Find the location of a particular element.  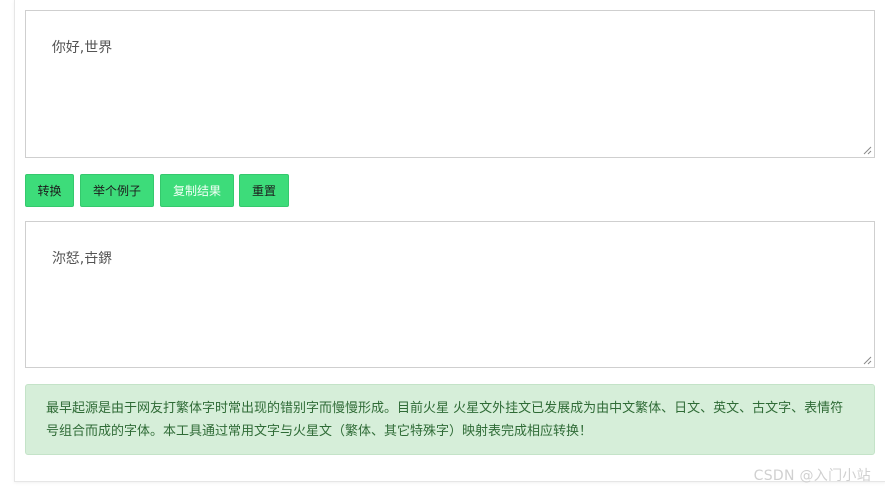

copy-result-button: 复制结果 is located at coordinates (197, 190).